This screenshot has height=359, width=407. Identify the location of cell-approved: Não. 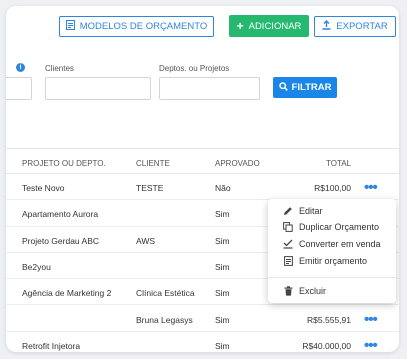
(223, 188).